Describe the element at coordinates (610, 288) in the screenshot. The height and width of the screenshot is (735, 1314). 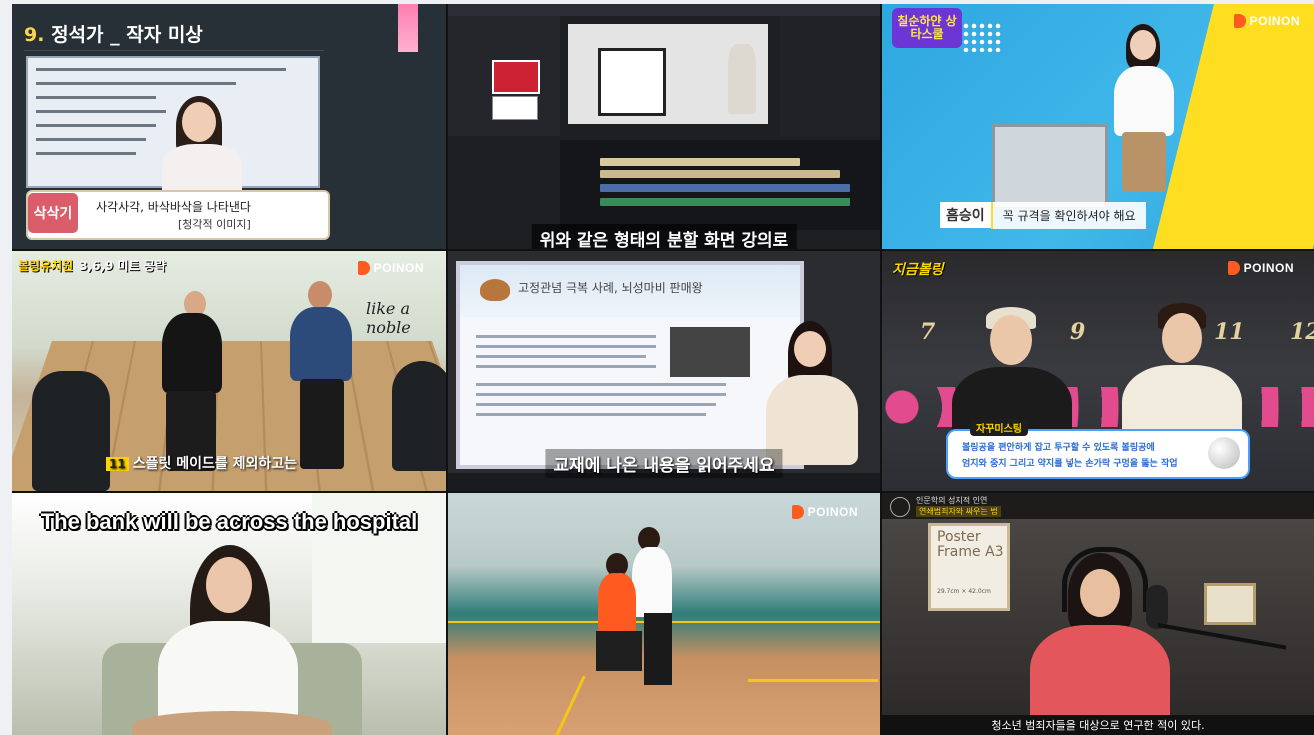
I see `board-title: 고정관념 극복 사례, 뇌성마비 판매왕` at that location.